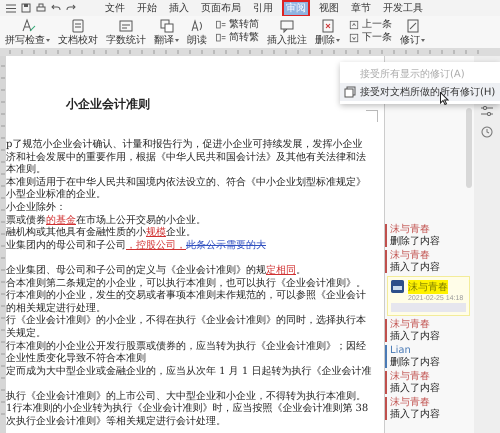 The height and width of the screenshot is (433, 500). I want to click on text-line: 关规定。, so click(26, 334).